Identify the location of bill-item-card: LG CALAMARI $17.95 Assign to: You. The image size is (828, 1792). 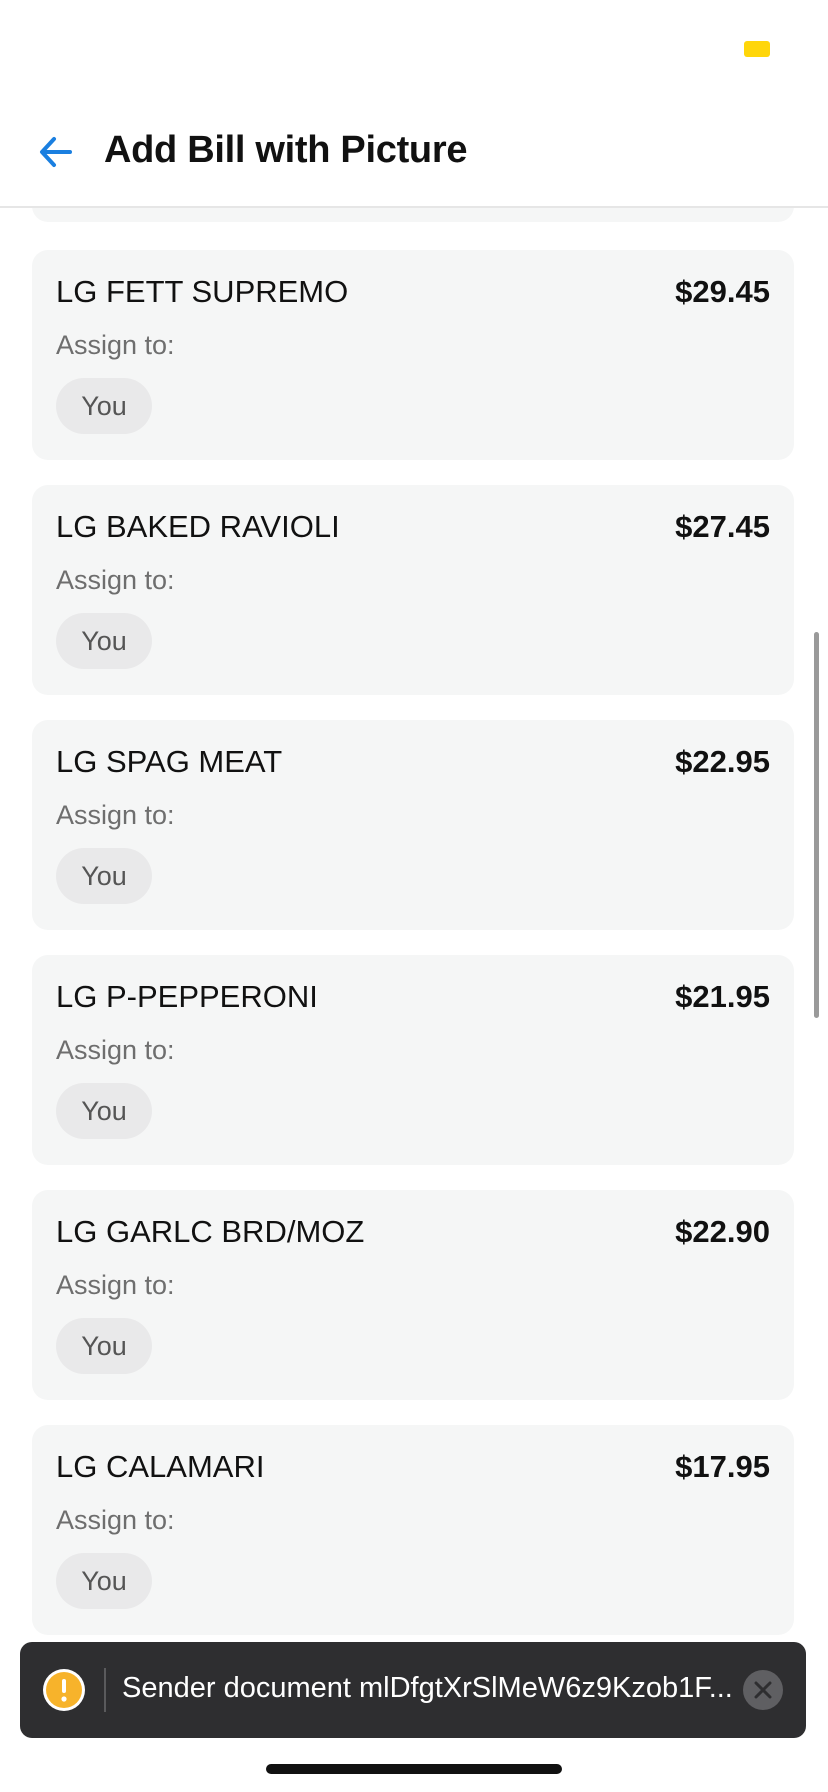
(413, 1530).